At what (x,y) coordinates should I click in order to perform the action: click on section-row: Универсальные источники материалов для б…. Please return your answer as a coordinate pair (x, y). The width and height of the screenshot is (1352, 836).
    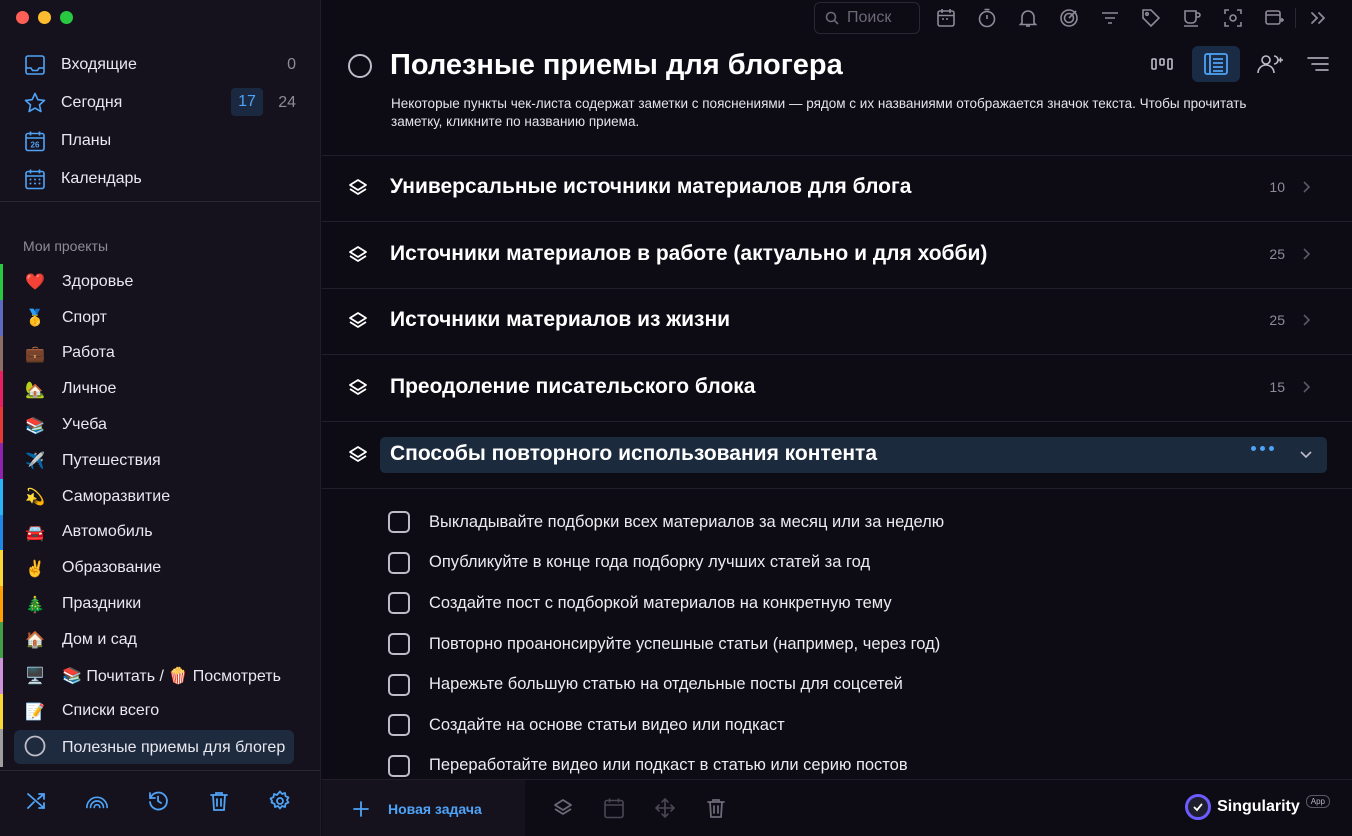
    Looking at the image, I should click on (837, 188).